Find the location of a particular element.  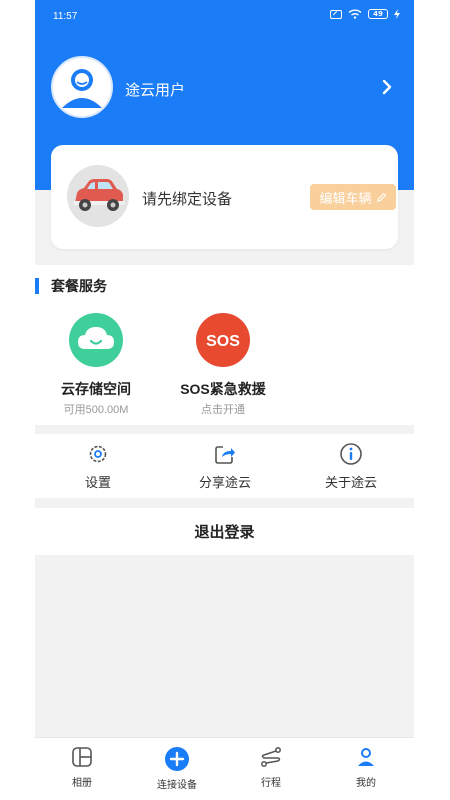

bind-device-prompt: 请先绑定设备 is located at coordinates (187, 199).